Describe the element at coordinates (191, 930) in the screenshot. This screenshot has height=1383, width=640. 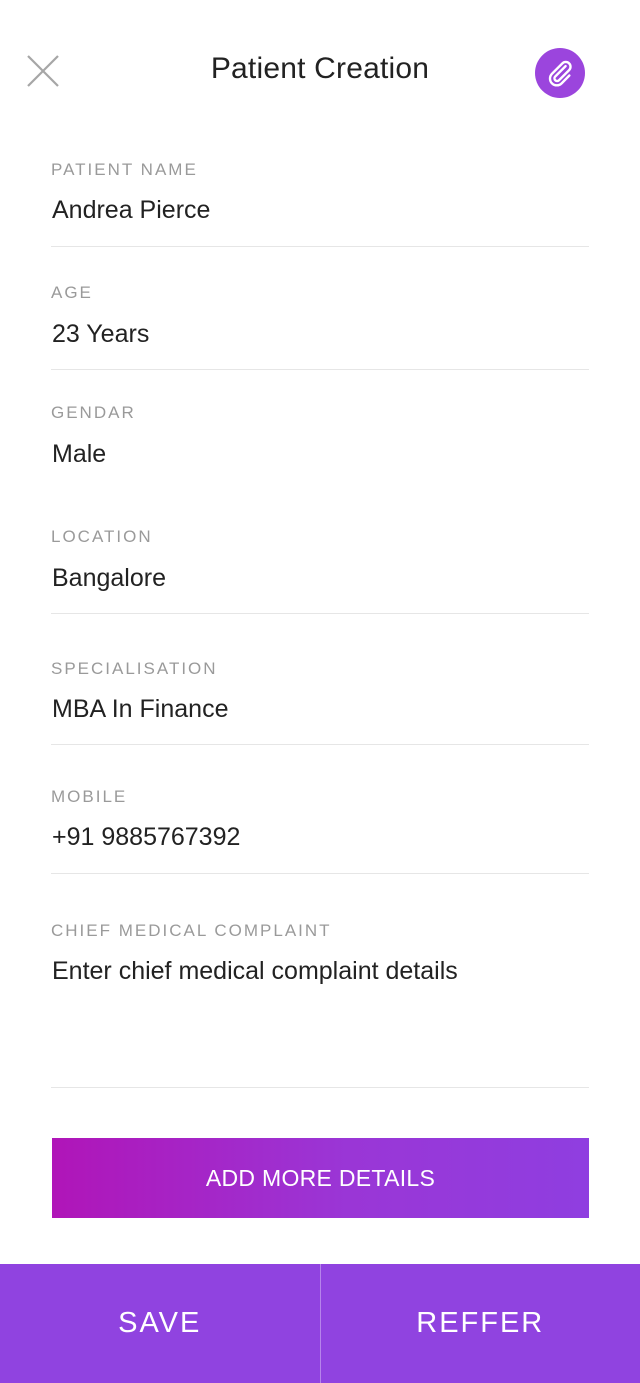
I see `complaint-label: CHIEF MEDICAL COMPLAINT` at that location.